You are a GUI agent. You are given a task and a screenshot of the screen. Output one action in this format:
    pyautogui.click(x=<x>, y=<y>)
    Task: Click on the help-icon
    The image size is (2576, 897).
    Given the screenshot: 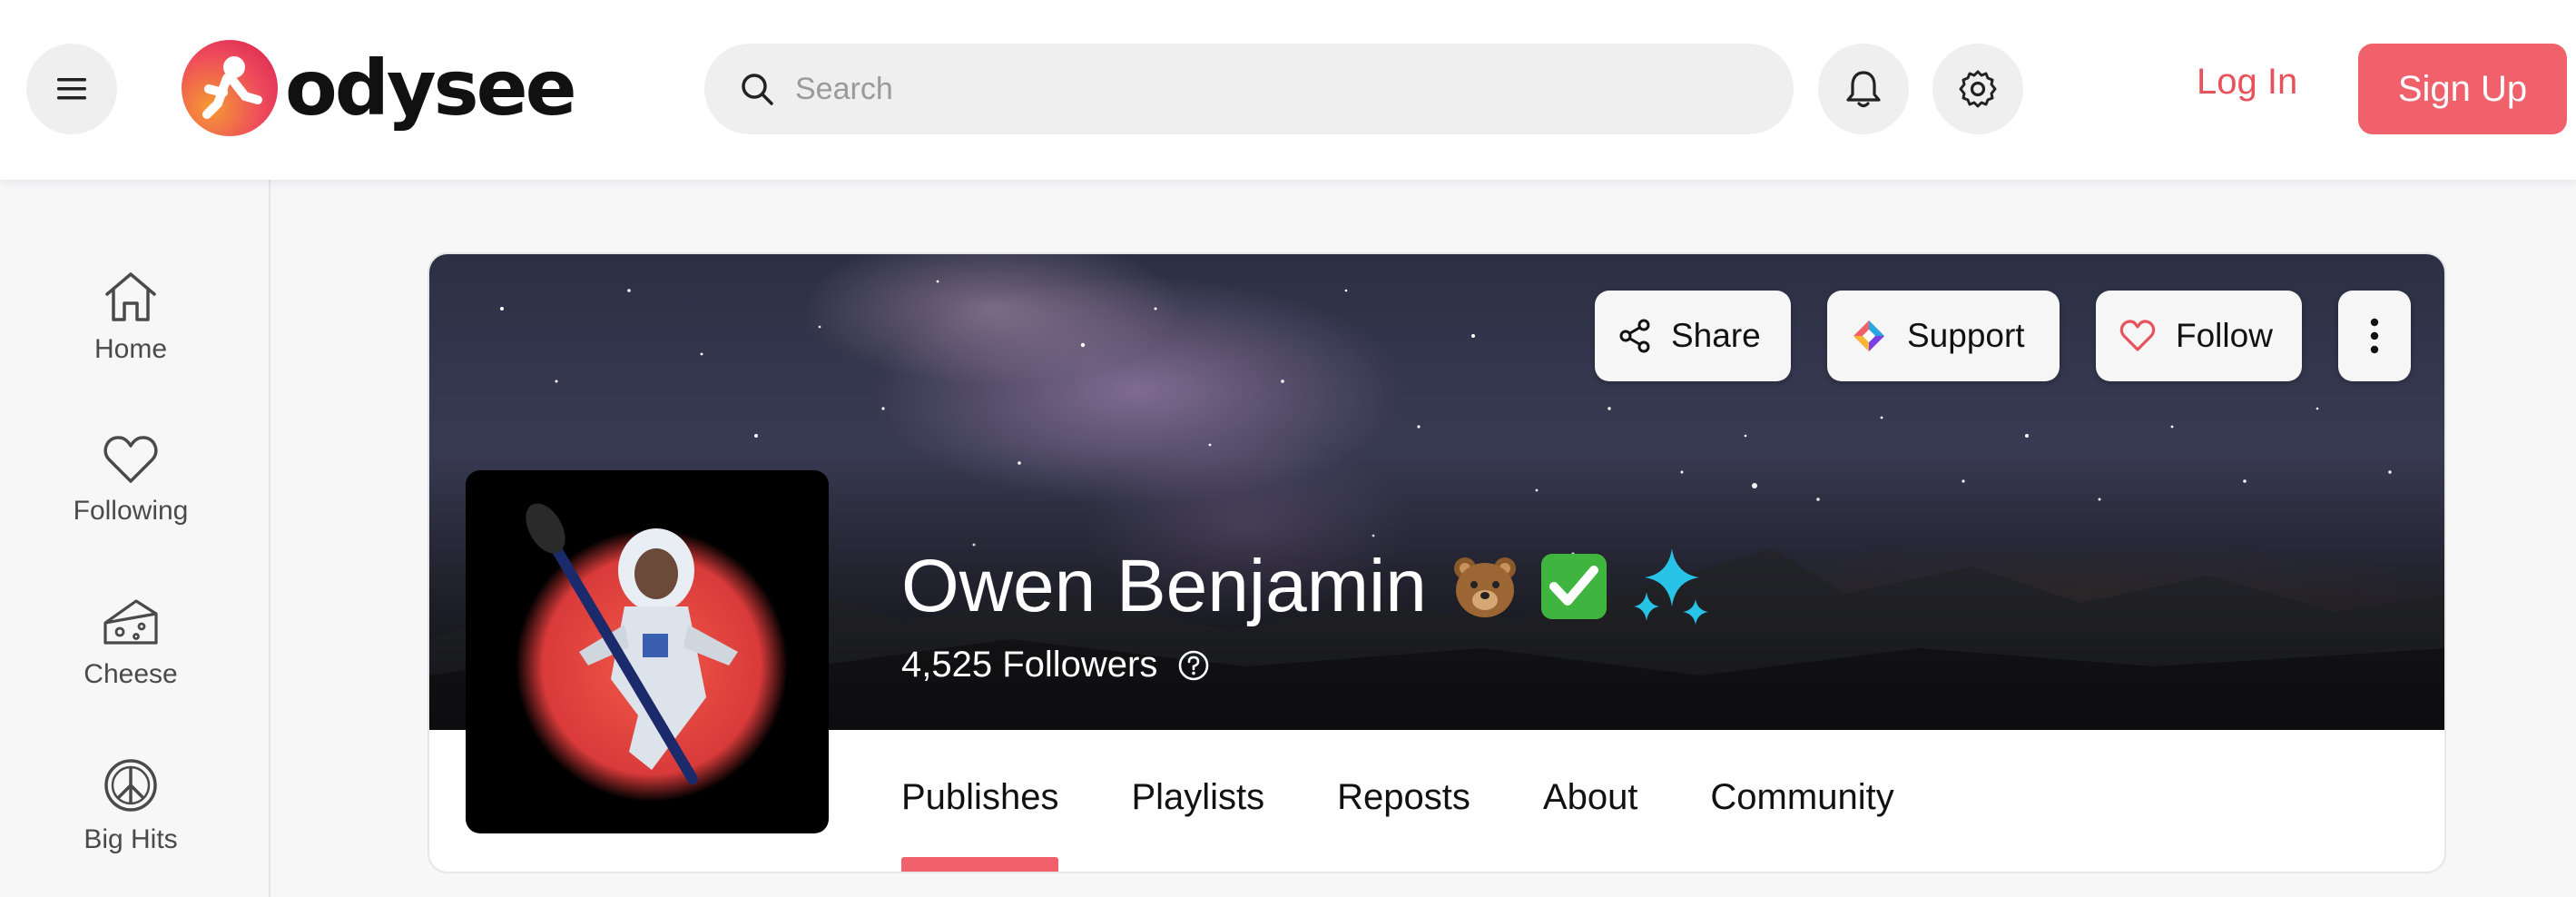 What is the action you would take?
    pyautogui.click(x=1193, y=666)
    